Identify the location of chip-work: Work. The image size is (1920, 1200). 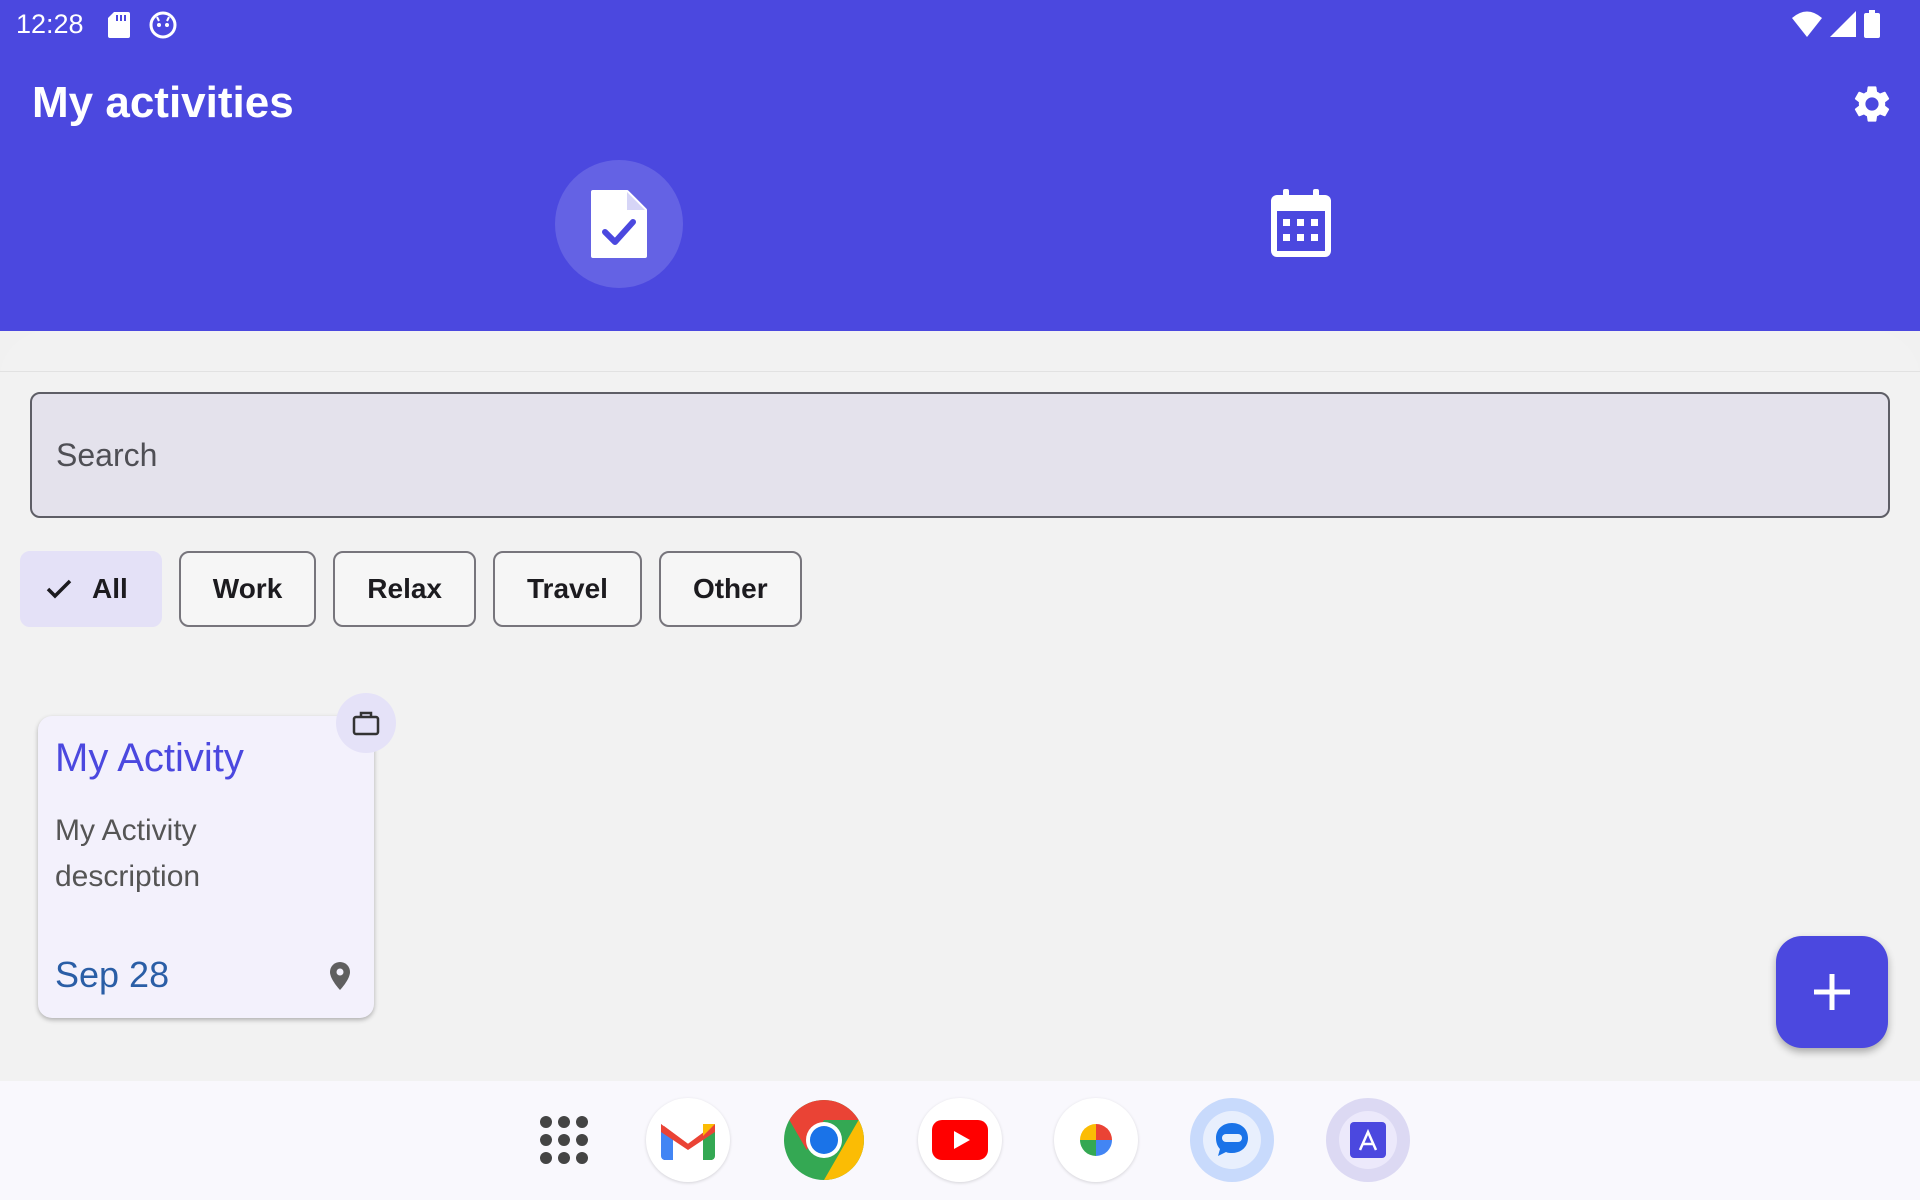
(247, 589).